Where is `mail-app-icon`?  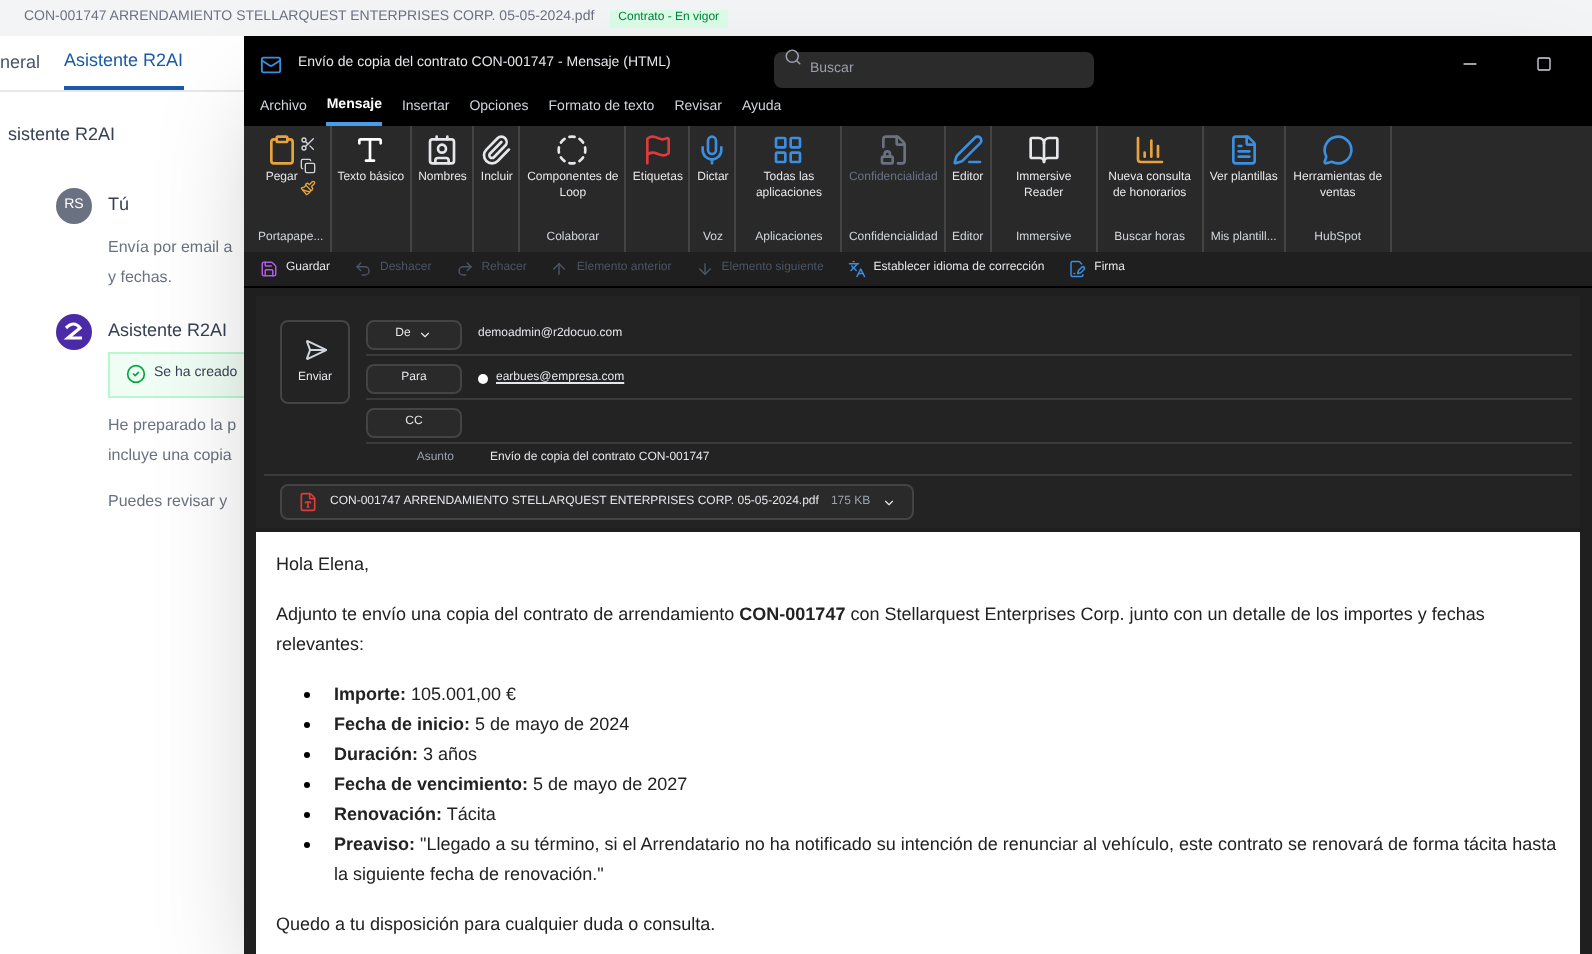 mail-app-icon is located at coordinates (271, 64).